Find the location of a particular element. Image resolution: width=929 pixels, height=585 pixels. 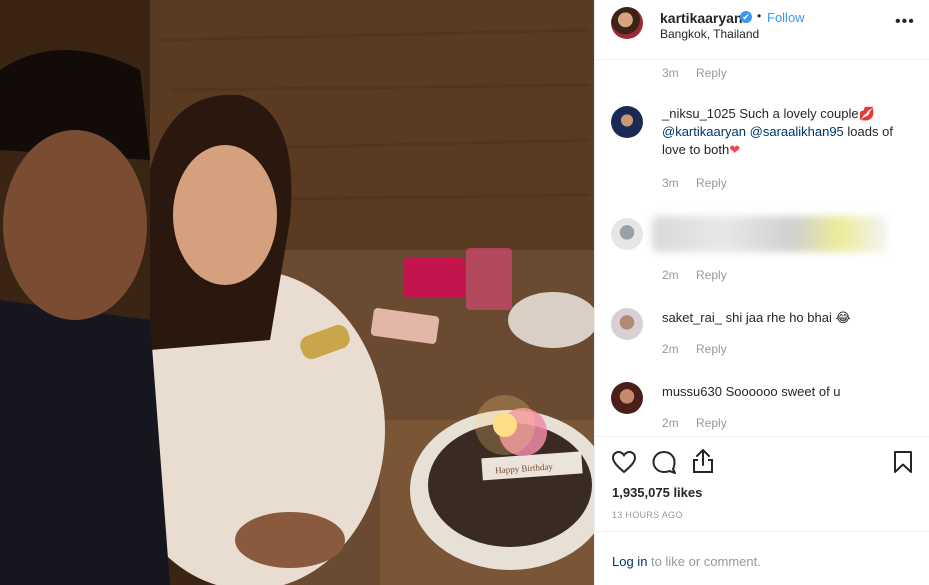

comment-username: saket_rai_ is located at coordinates (692, 317).